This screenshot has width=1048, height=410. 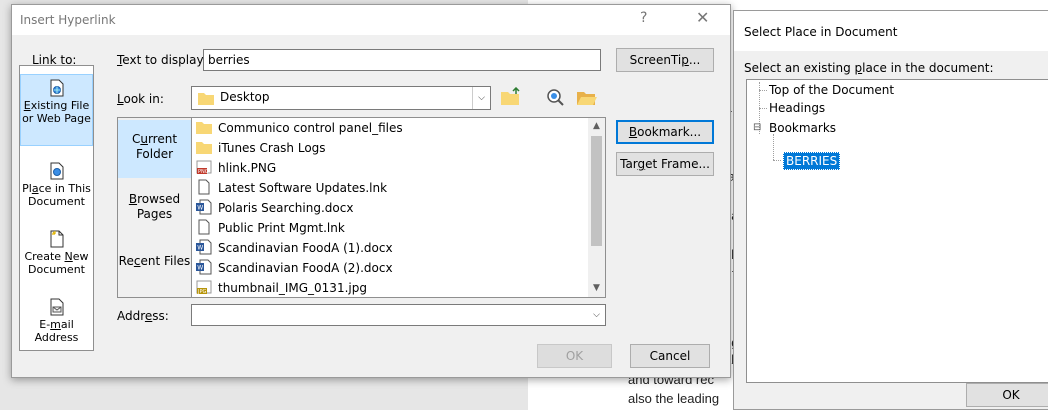 I want to click on folder-up-icon, so click(x=510, y=95).